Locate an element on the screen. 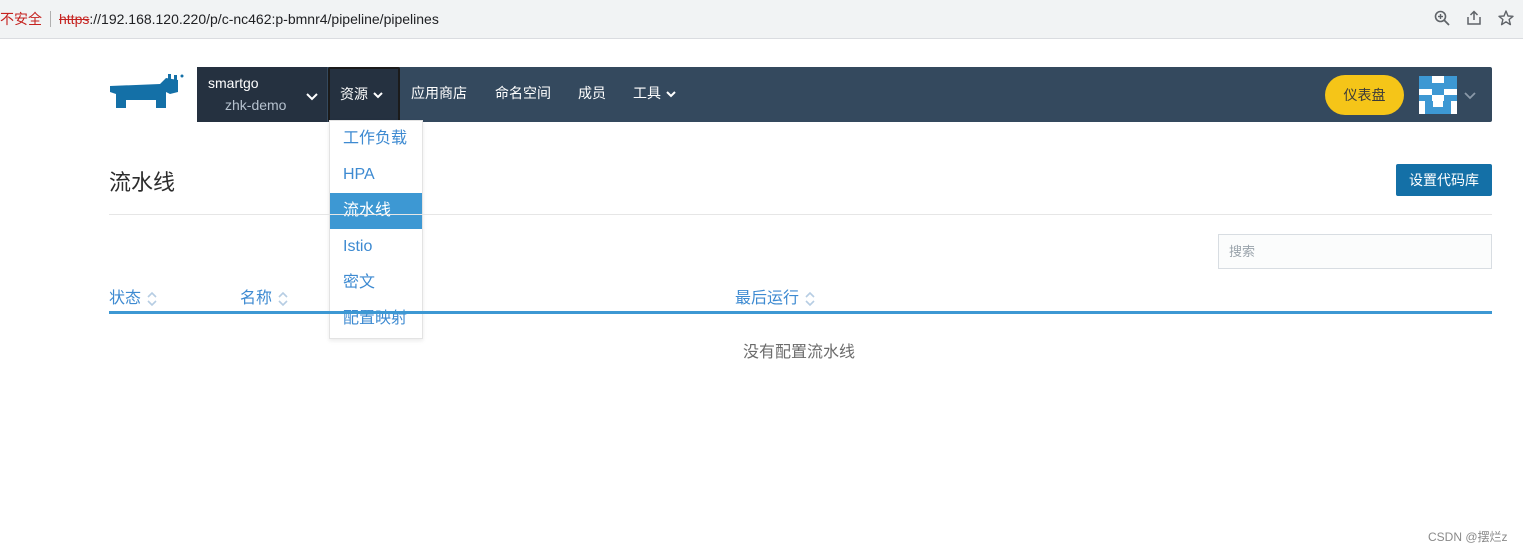 The height and width of the screenshot is (552, 1523). menu-item-hpa: HPA is located at coordinates (376, 175).